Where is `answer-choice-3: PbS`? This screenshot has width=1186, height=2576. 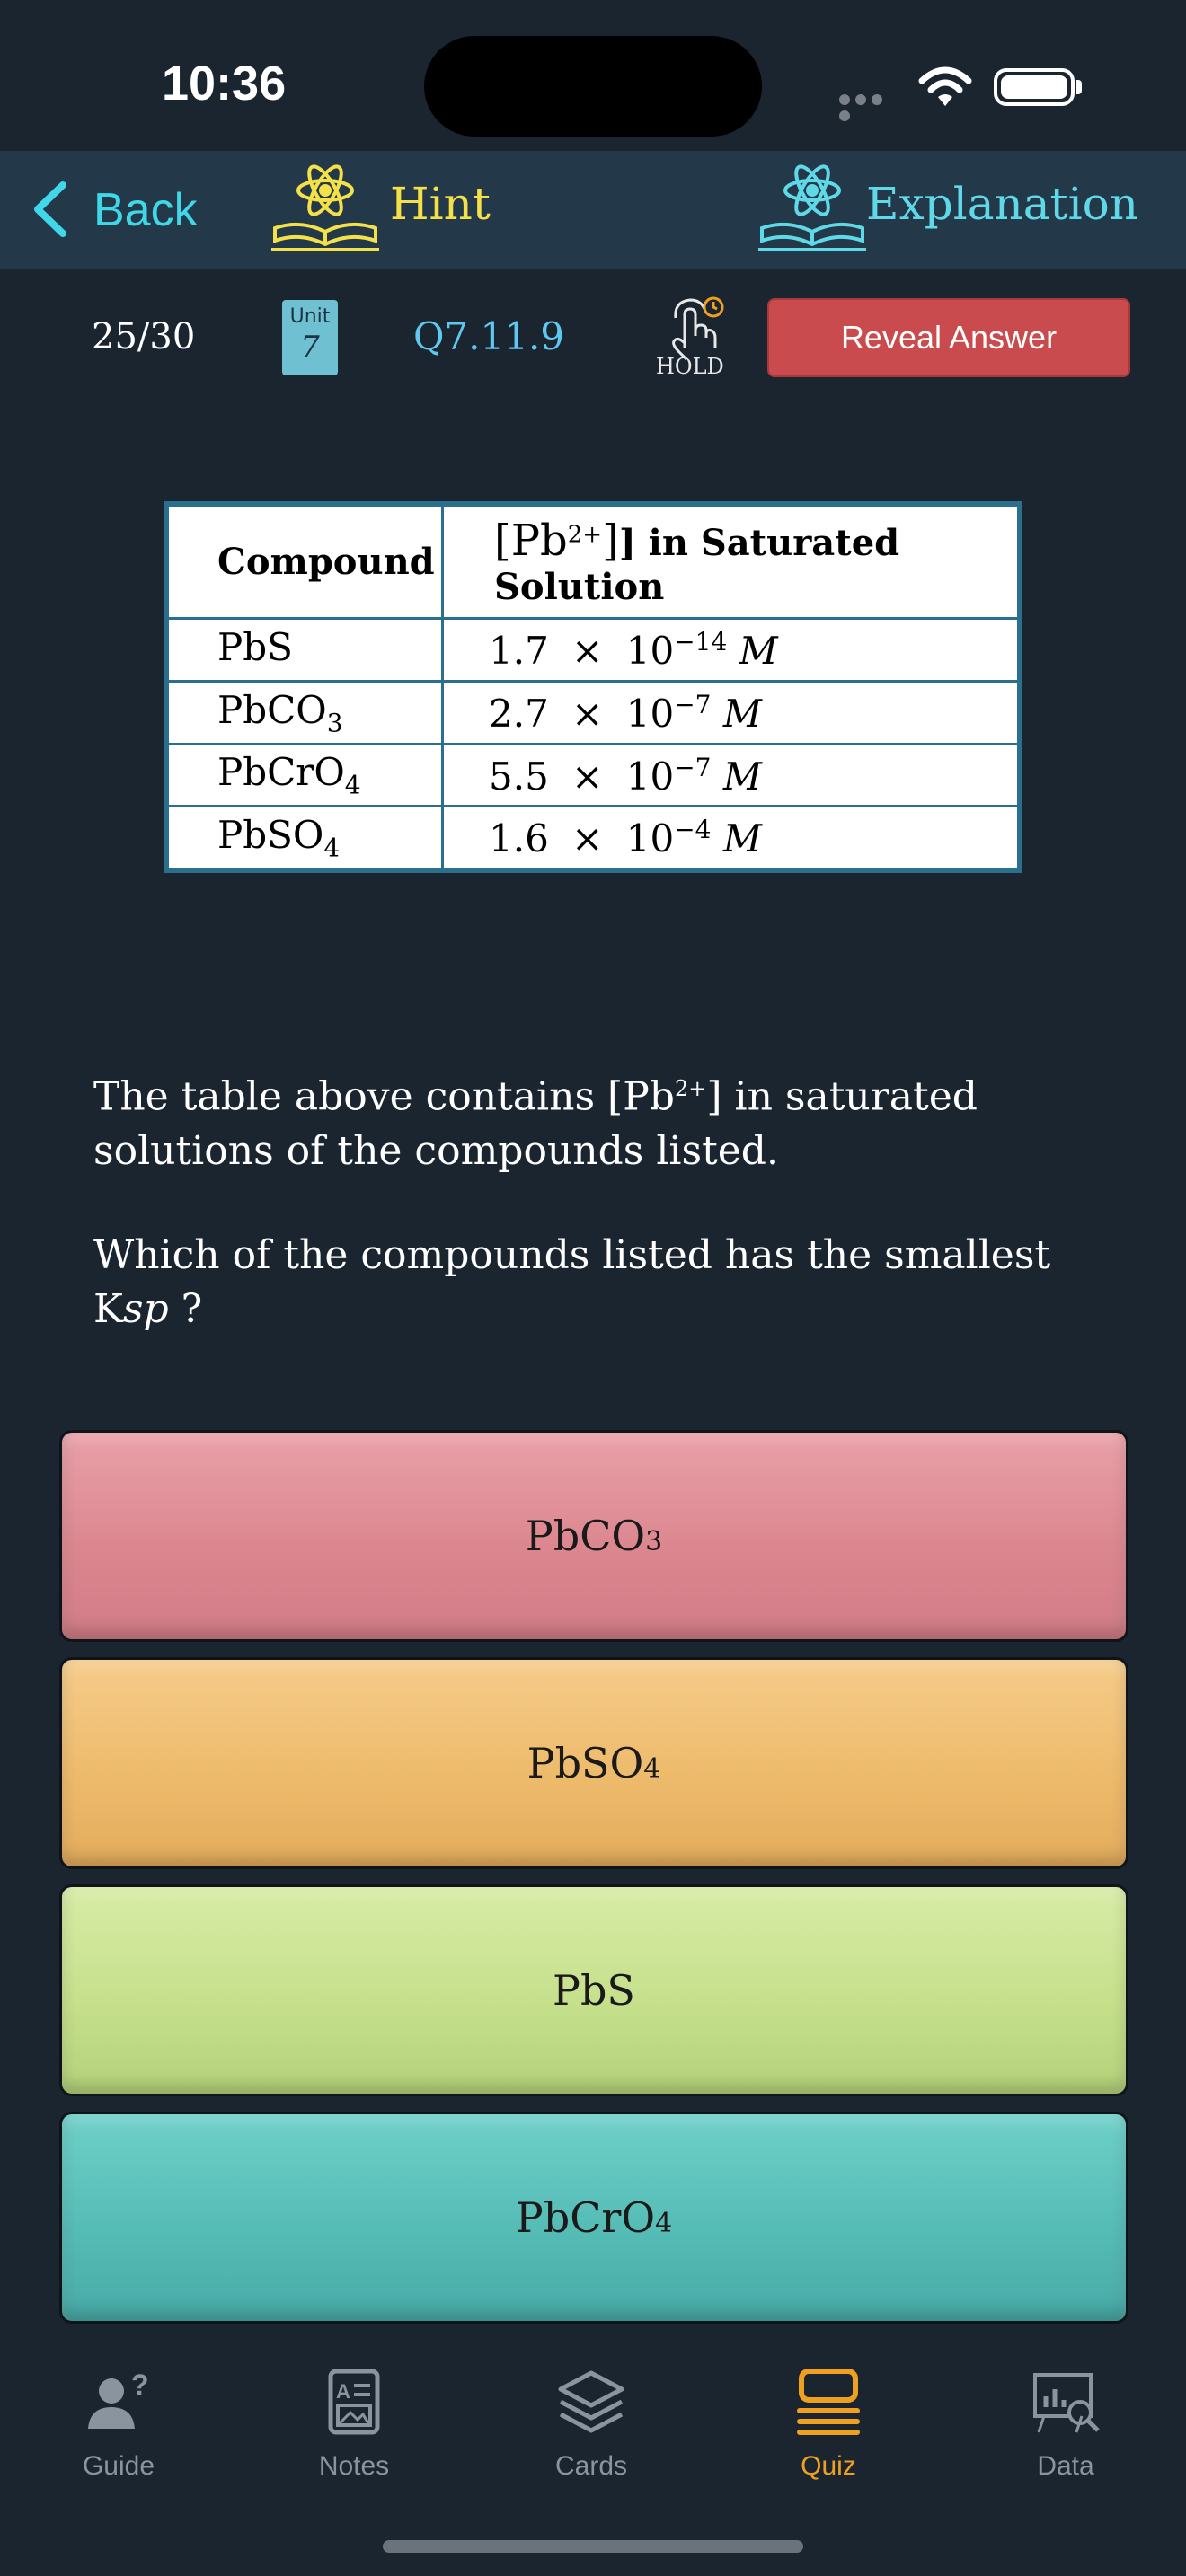 answer-choice-3: PbS is located at coordinates (593, 1990).